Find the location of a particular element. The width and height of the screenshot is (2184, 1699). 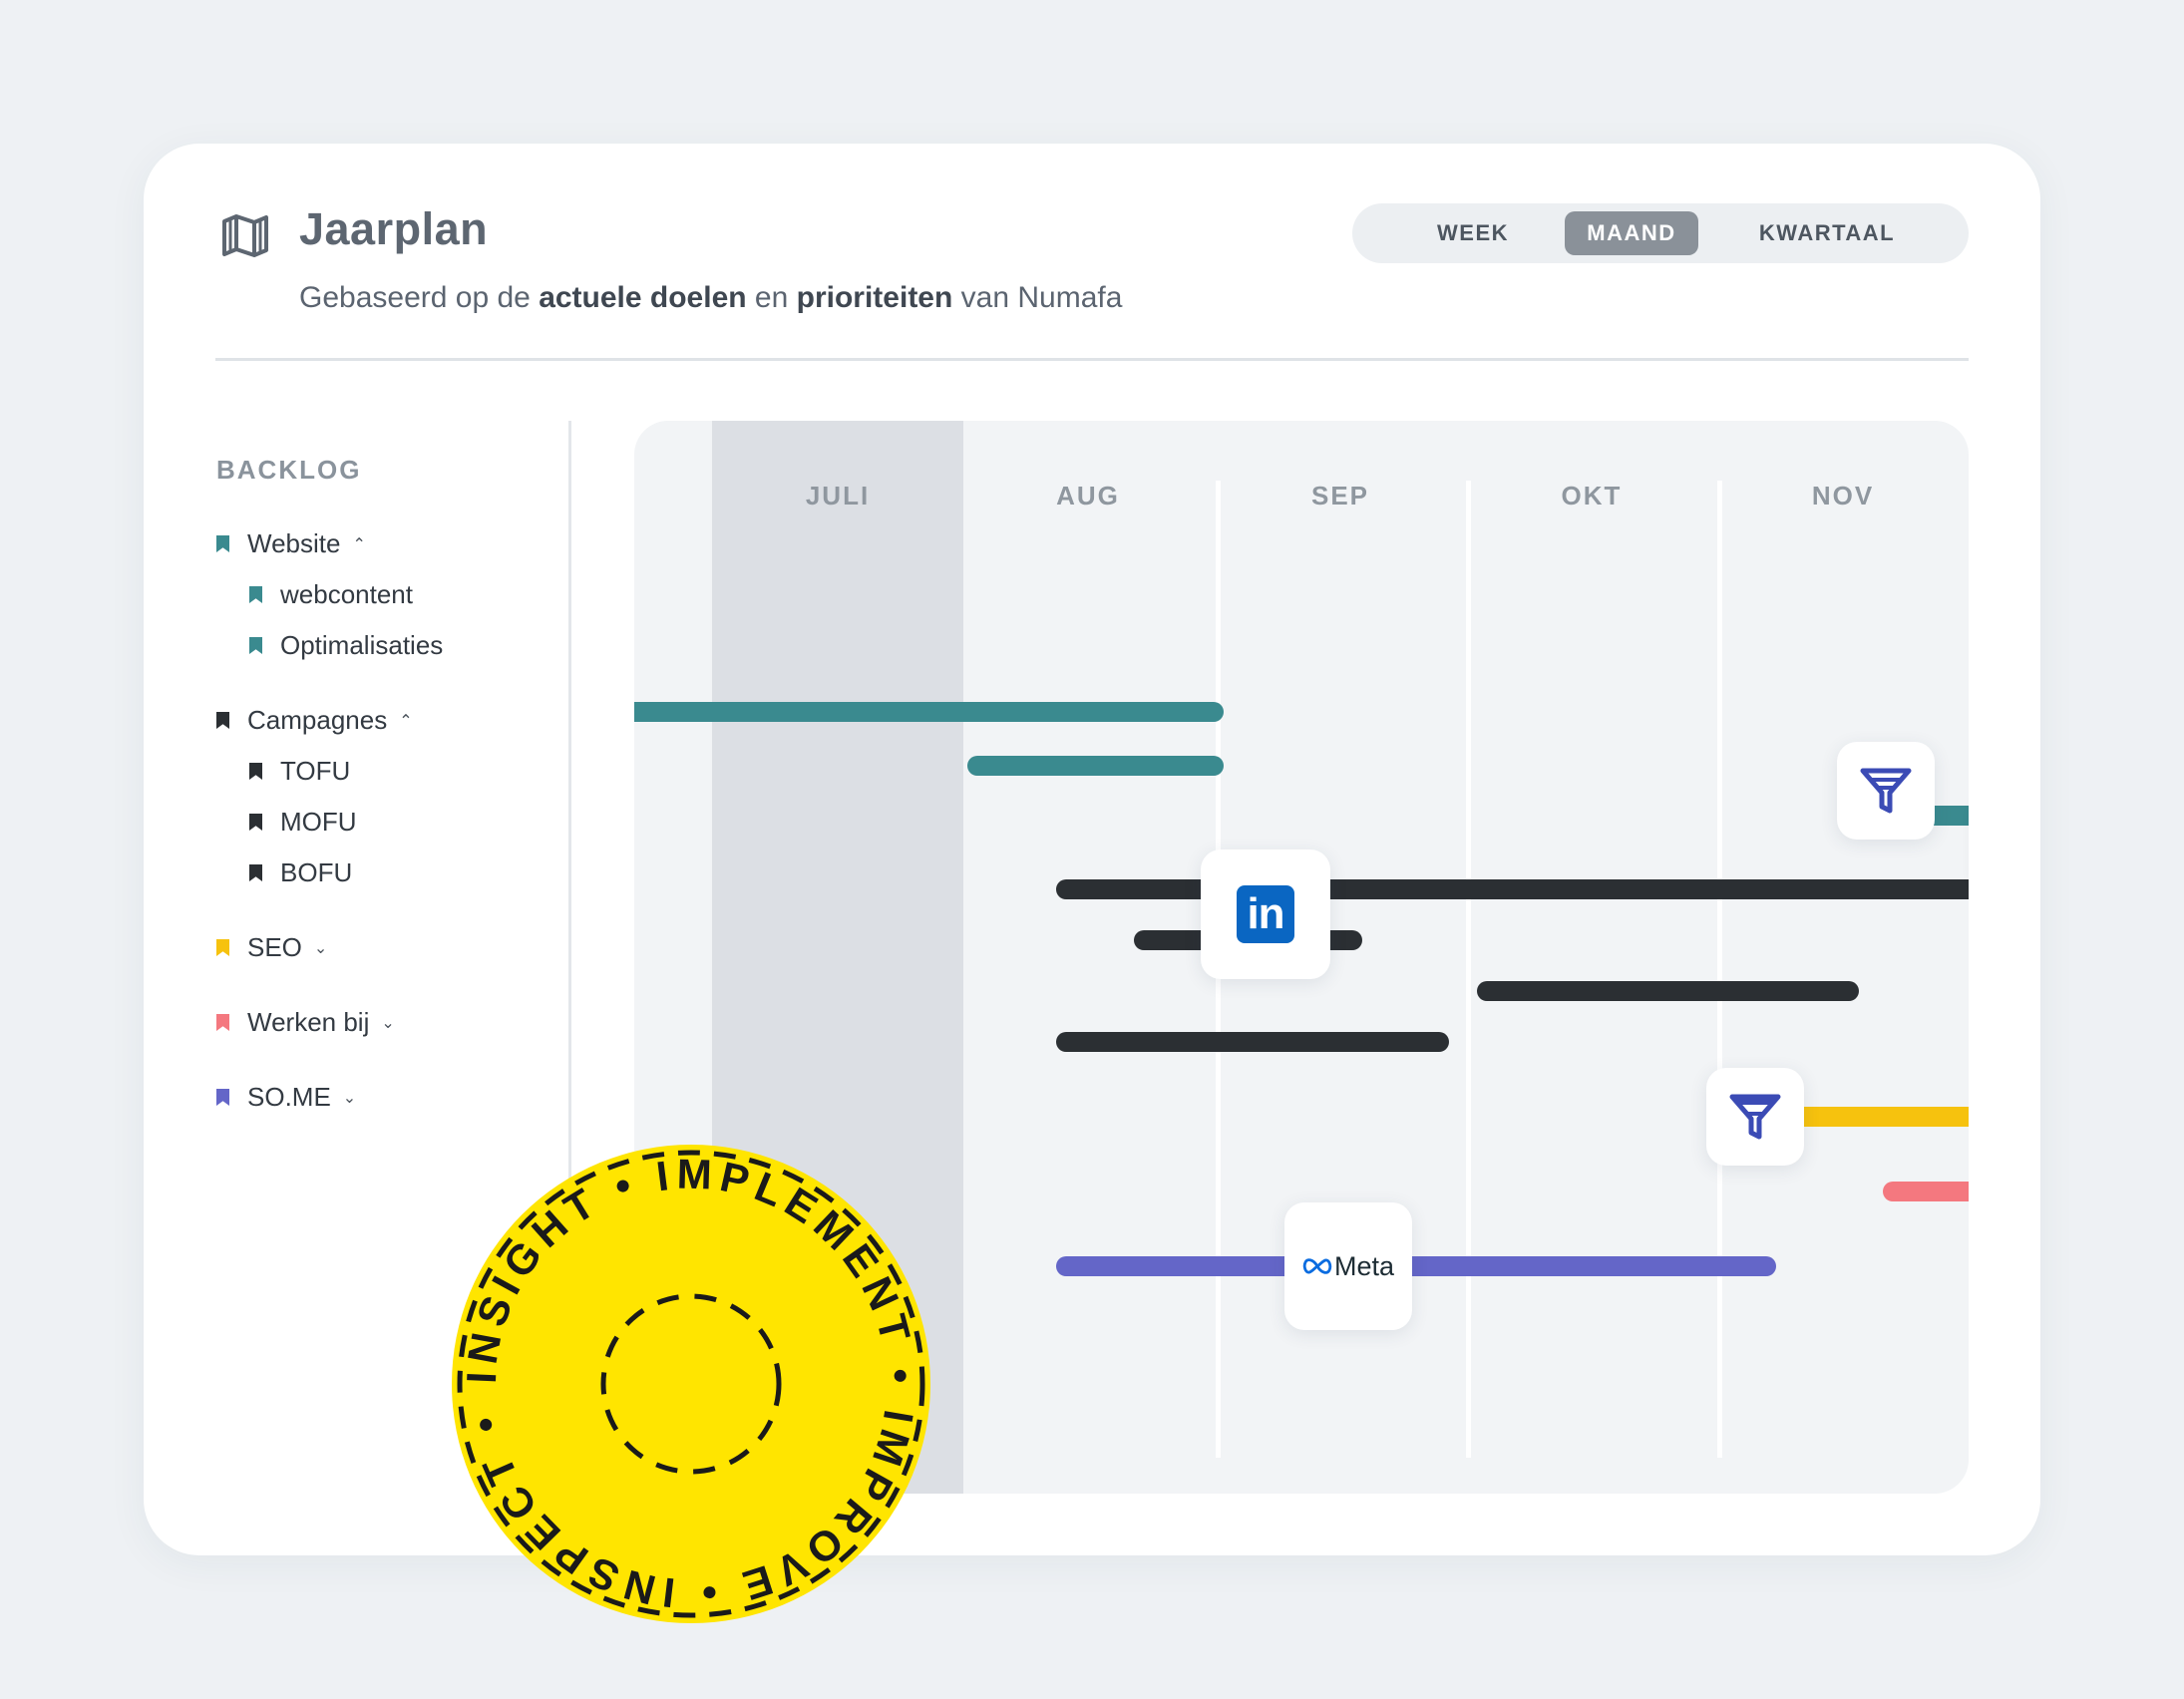

meta-tile: Meta is located at coordinates (1348, 1266).